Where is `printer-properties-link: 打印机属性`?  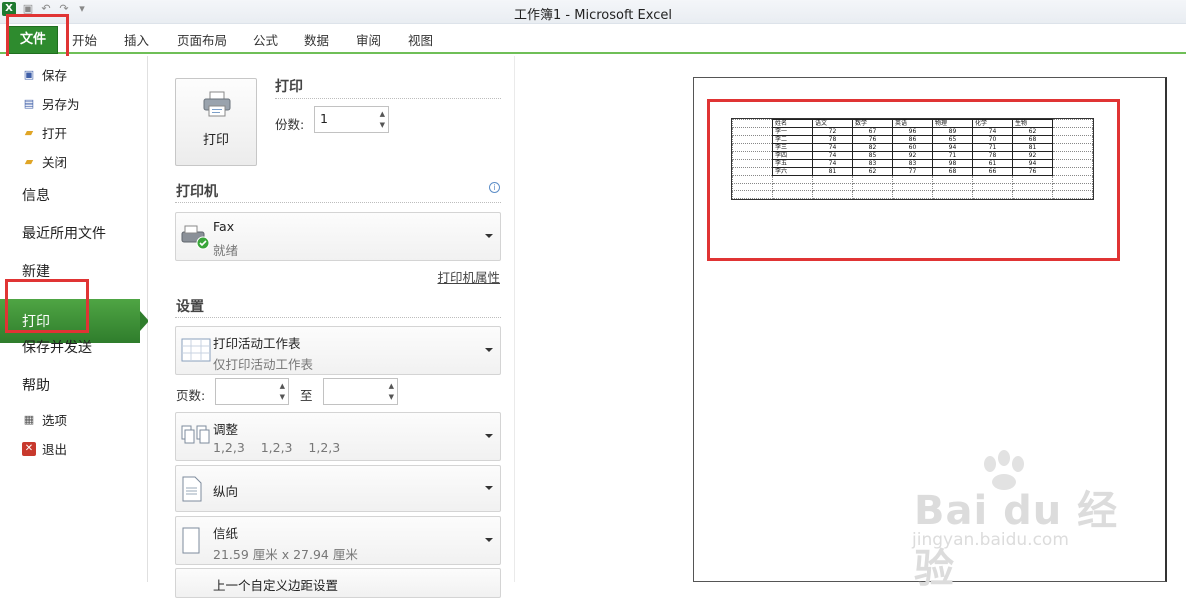 printer-properties-link: 打印机属性 is located at coordinates (468, 276).